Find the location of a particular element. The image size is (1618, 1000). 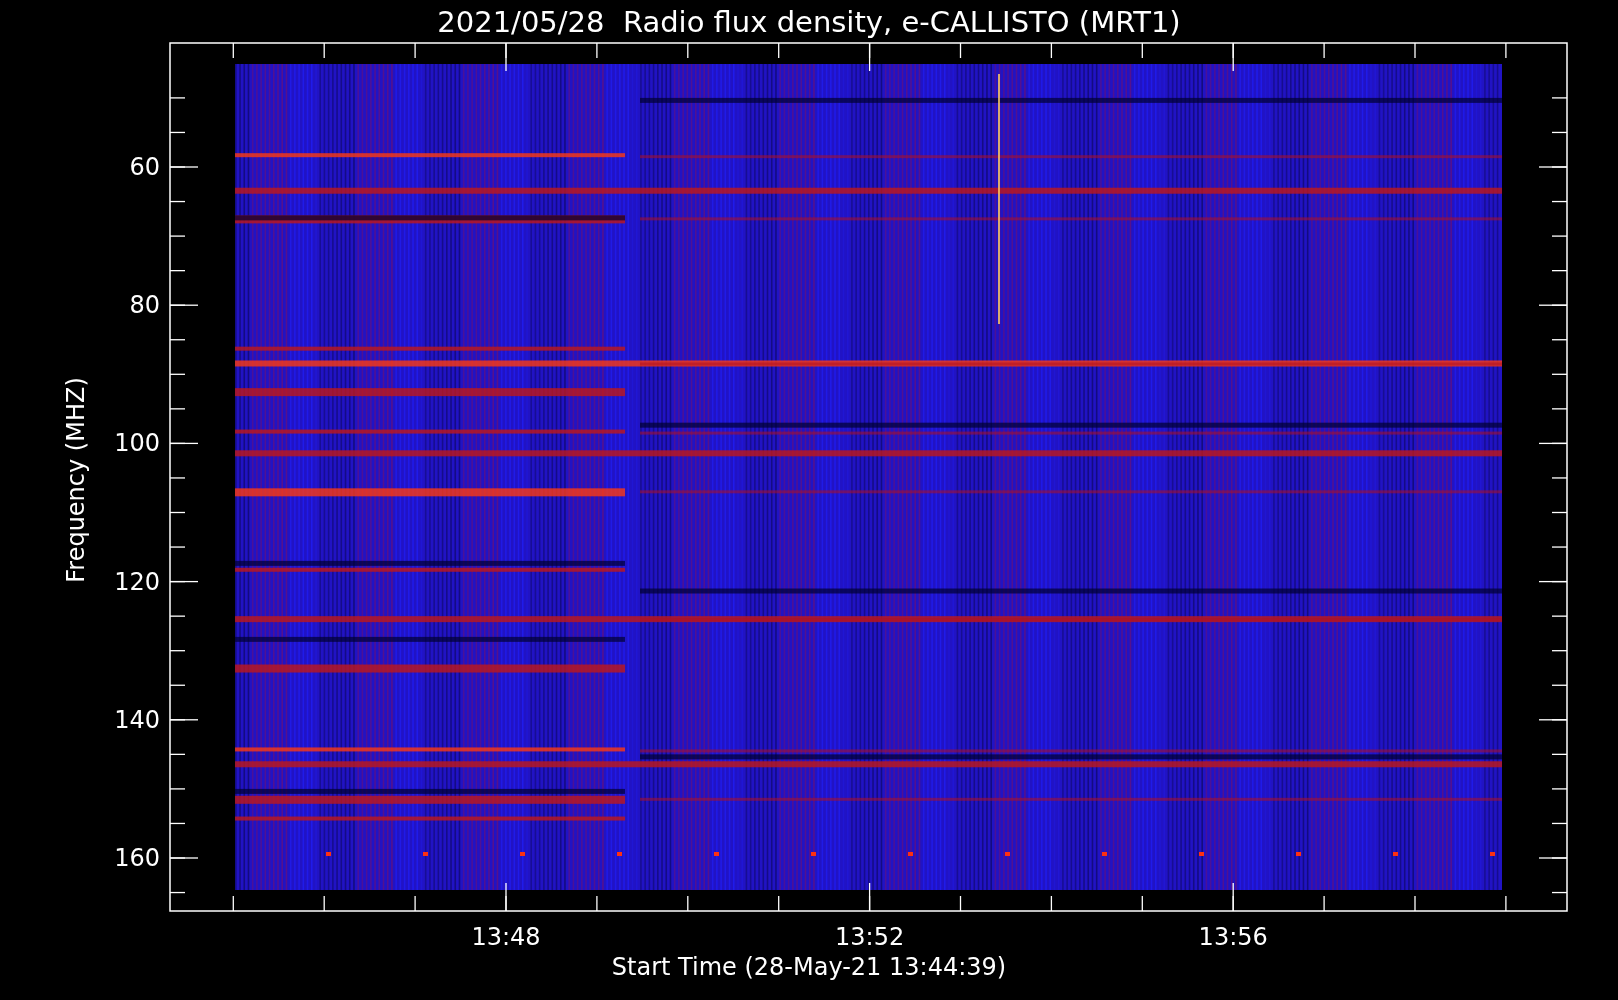

tick-label: 13:52 is located at coordinates (870, 937).